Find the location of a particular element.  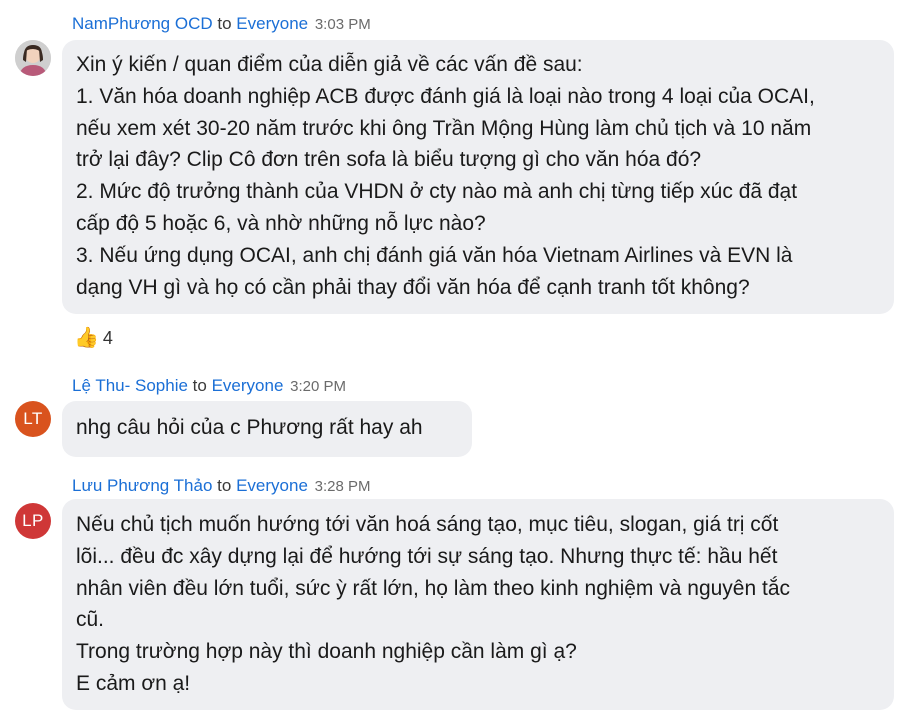

reaction-count: 4 is located at coordinates (107, 337).